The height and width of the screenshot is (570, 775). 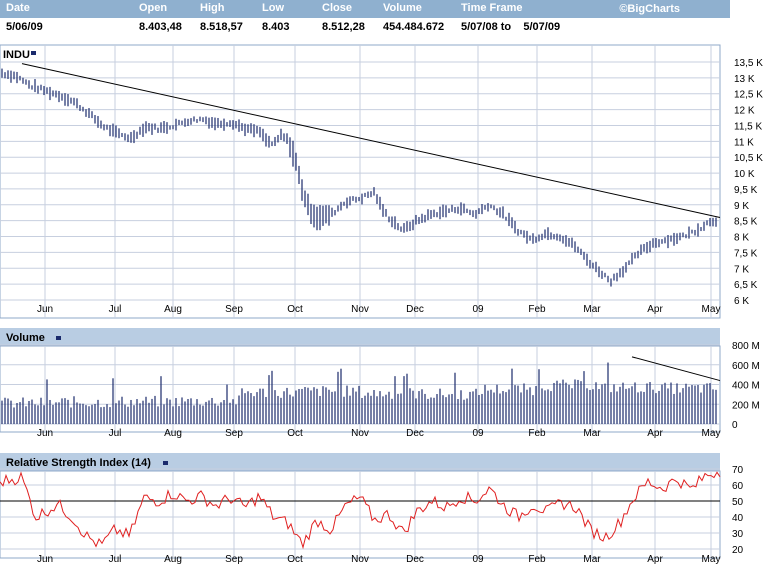 What do you see at coordinates (746, 285) in the screenshot?
I see `price-tick-label: 6,5 K` at bounding box center [746, 285].